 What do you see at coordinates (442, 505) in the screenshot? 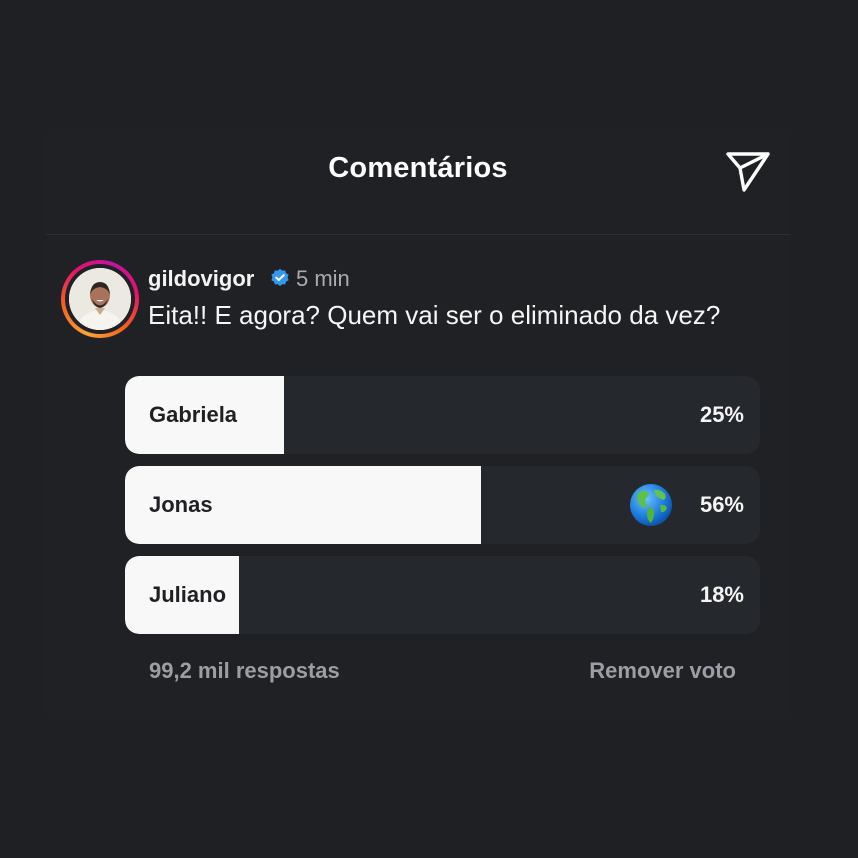
I see `poll-option-jonas: Jonas 56%` at bounding box center [442, 505].